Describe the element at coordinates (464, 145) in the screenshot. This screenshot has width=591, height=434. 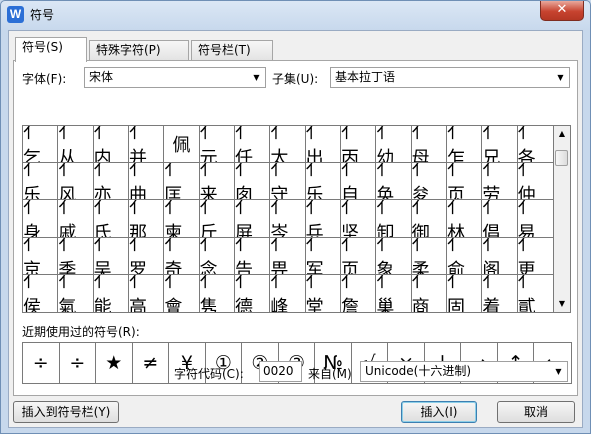
I see `symbol-cell: 亻乍` at that location.